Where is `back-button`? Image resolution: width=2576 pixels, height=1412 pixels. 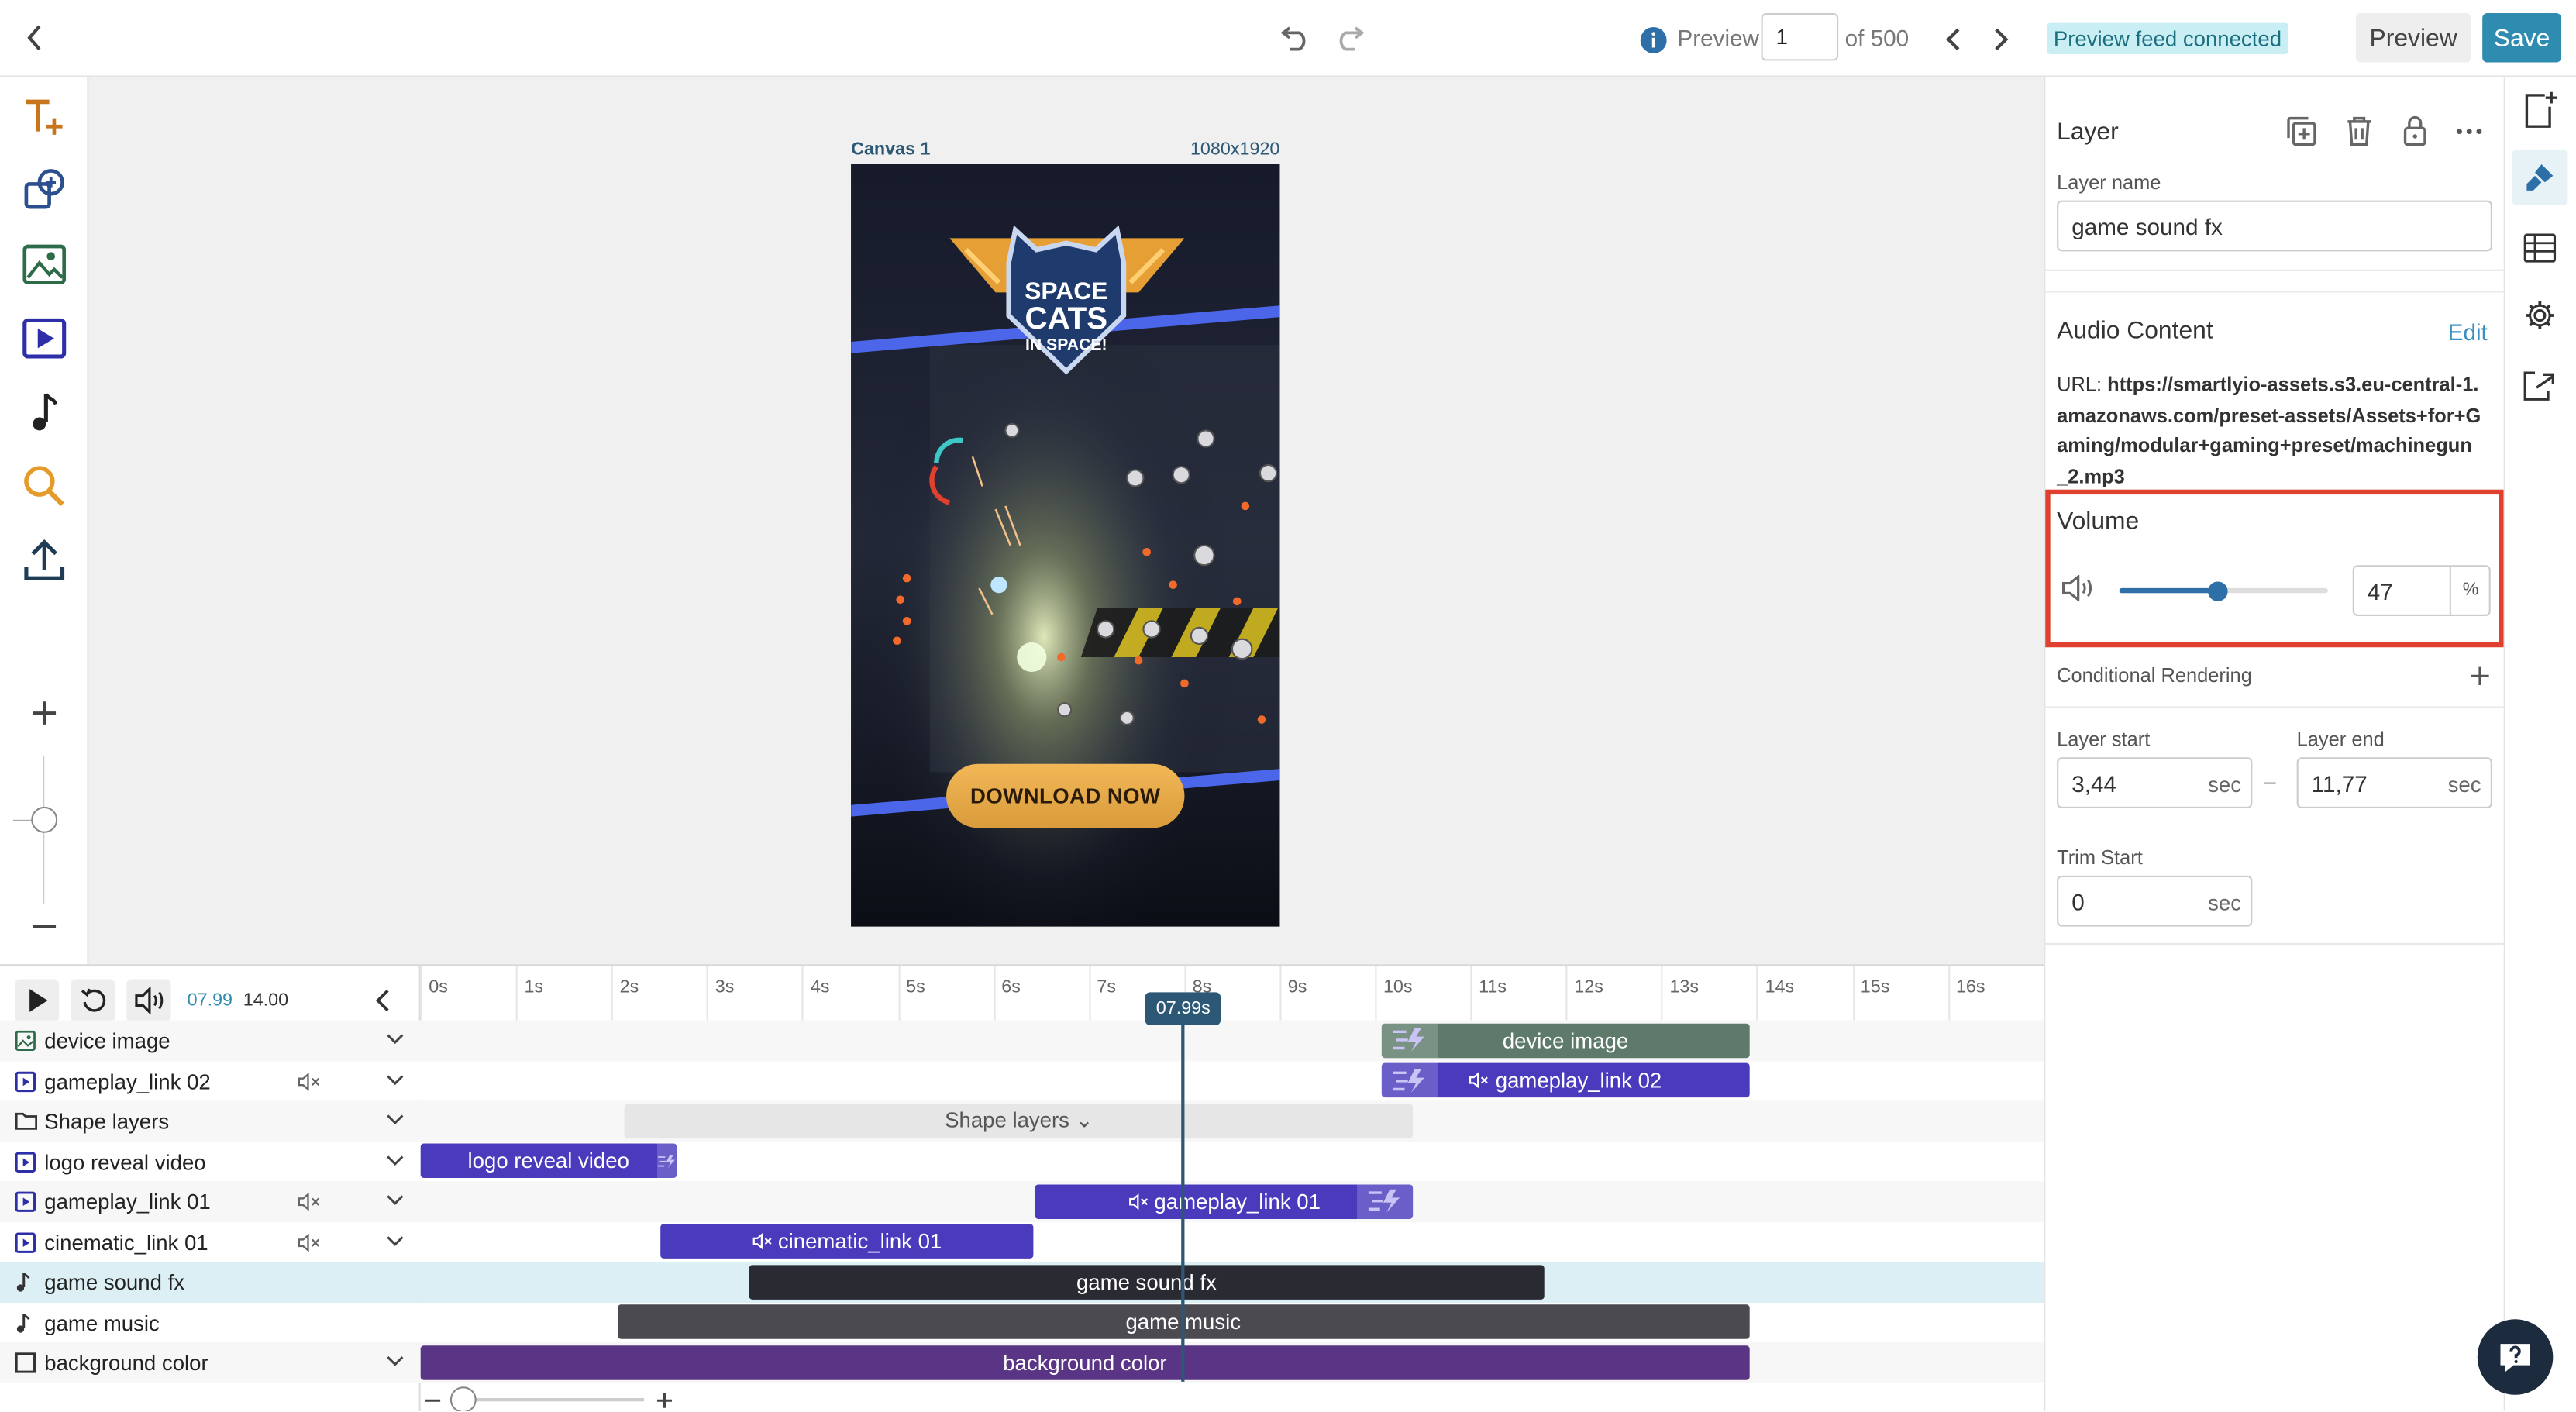
back-button is located at coordinates (34, 37).